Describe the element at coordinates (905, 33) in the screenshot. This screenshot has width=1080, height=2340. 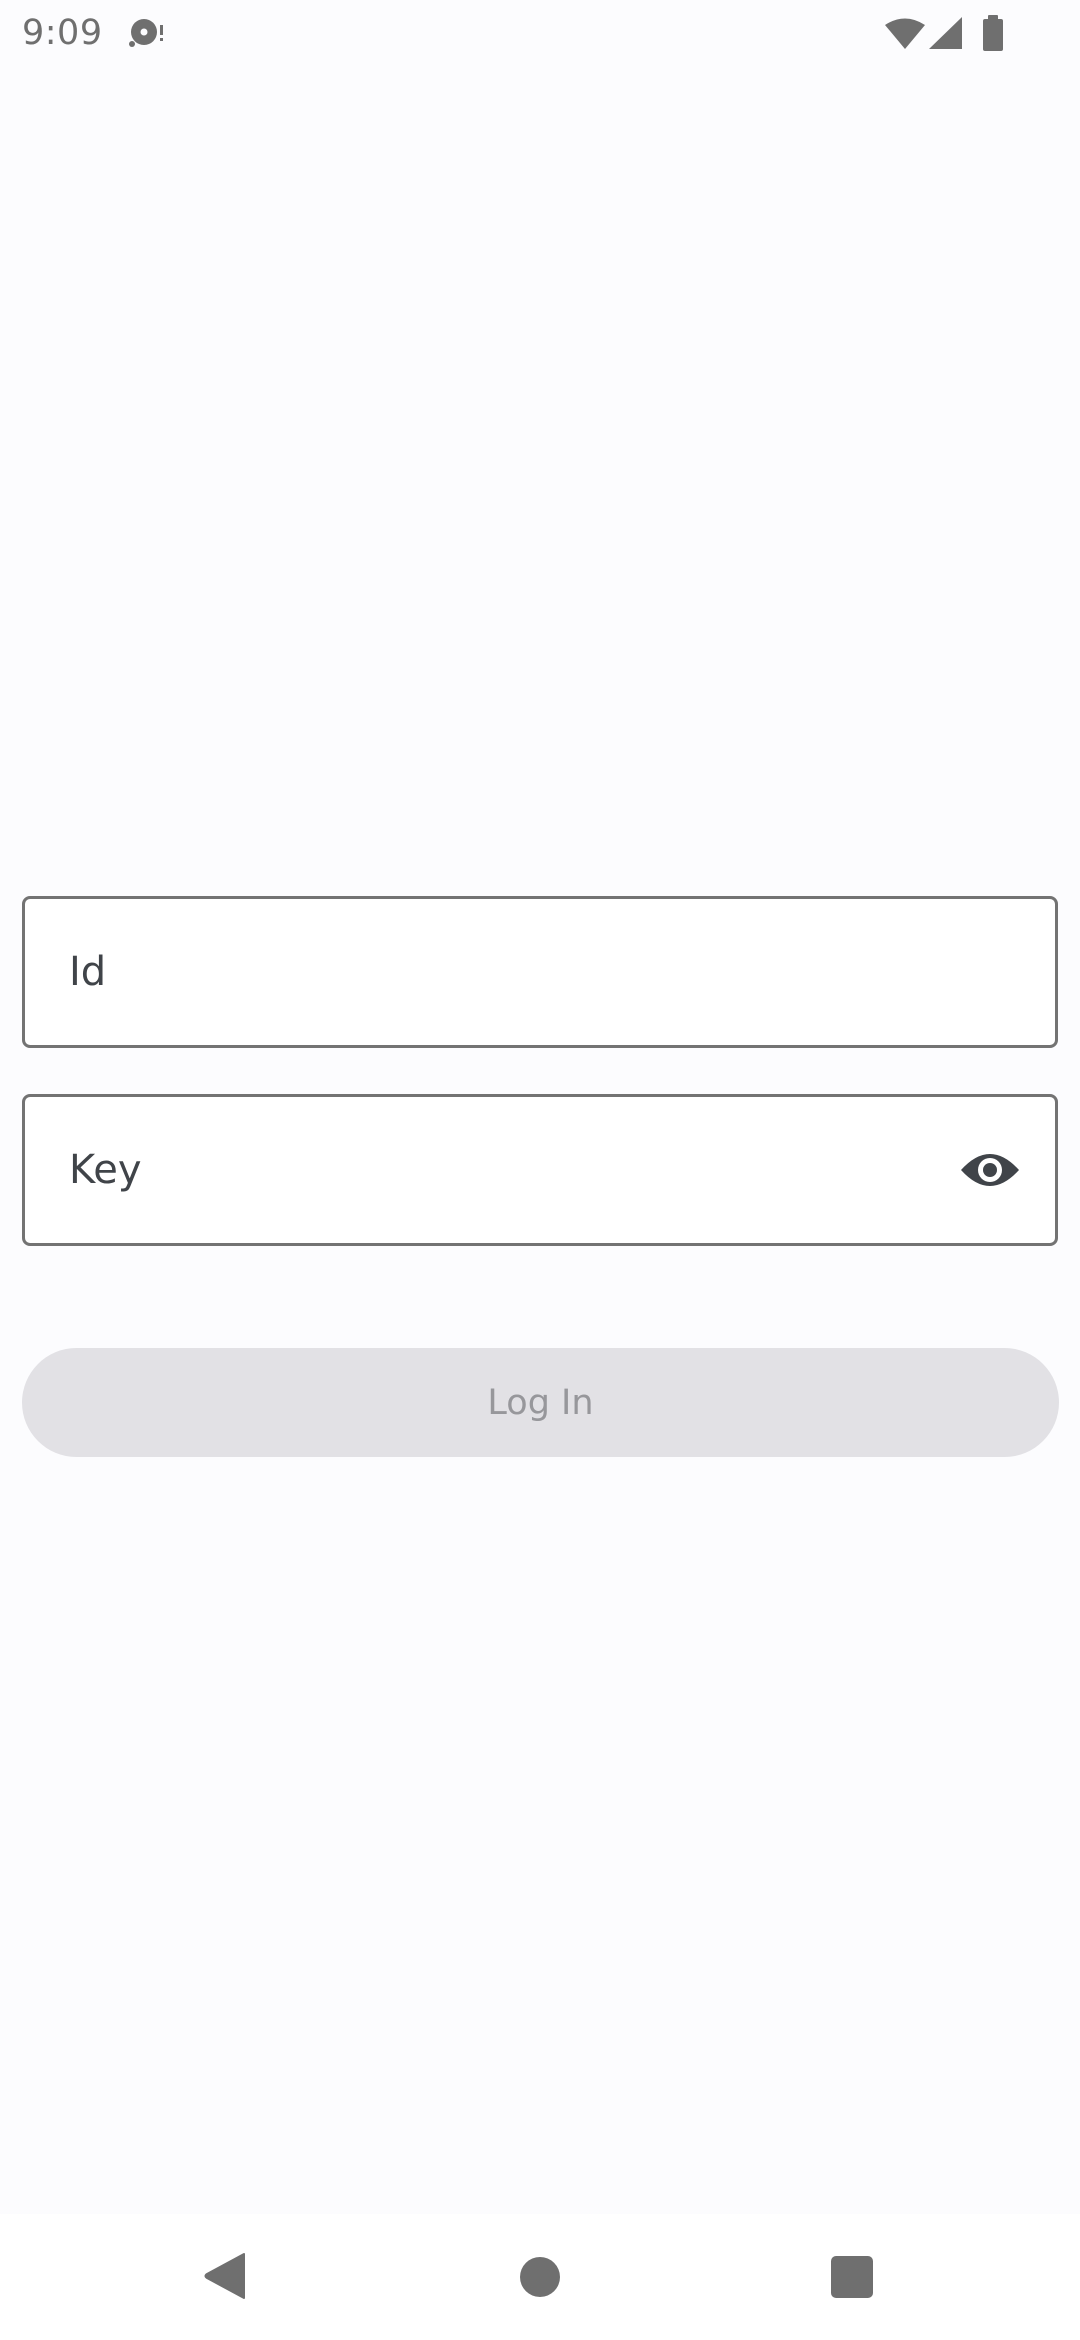
I see `wifi-icon` at that location.